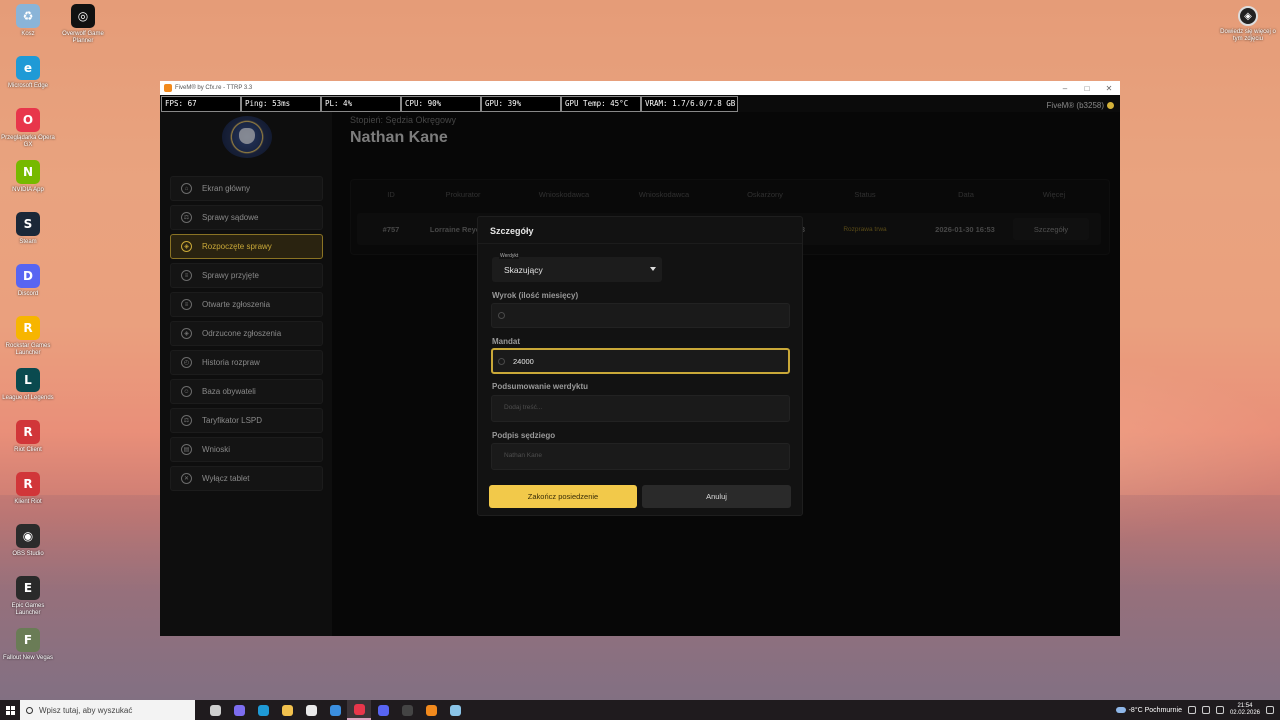 Image resolution: width=1280 pixels, height=720 pixels. I want to click on taskbar-app-mail, so click(335, 710).